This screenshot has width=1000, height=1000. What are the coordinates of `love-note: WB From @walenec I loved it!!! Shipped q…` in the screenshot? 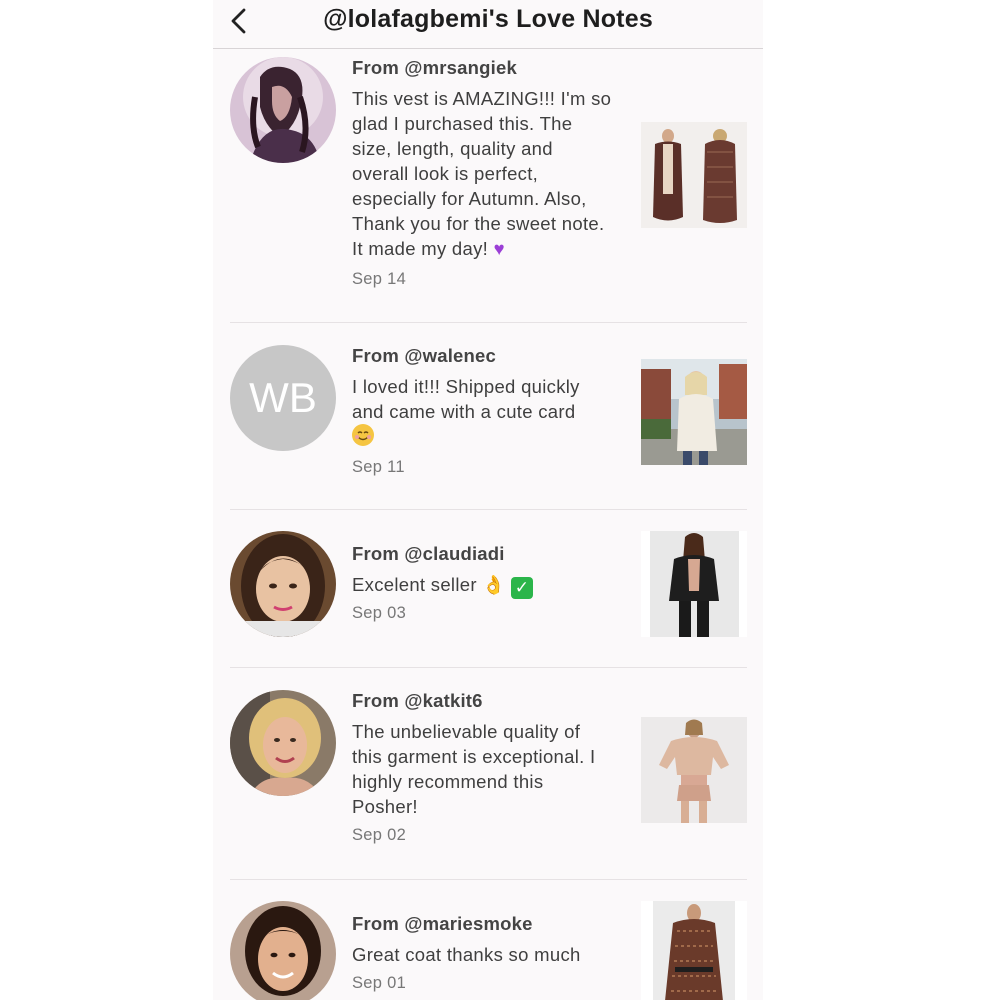 It's located at (488, 420).